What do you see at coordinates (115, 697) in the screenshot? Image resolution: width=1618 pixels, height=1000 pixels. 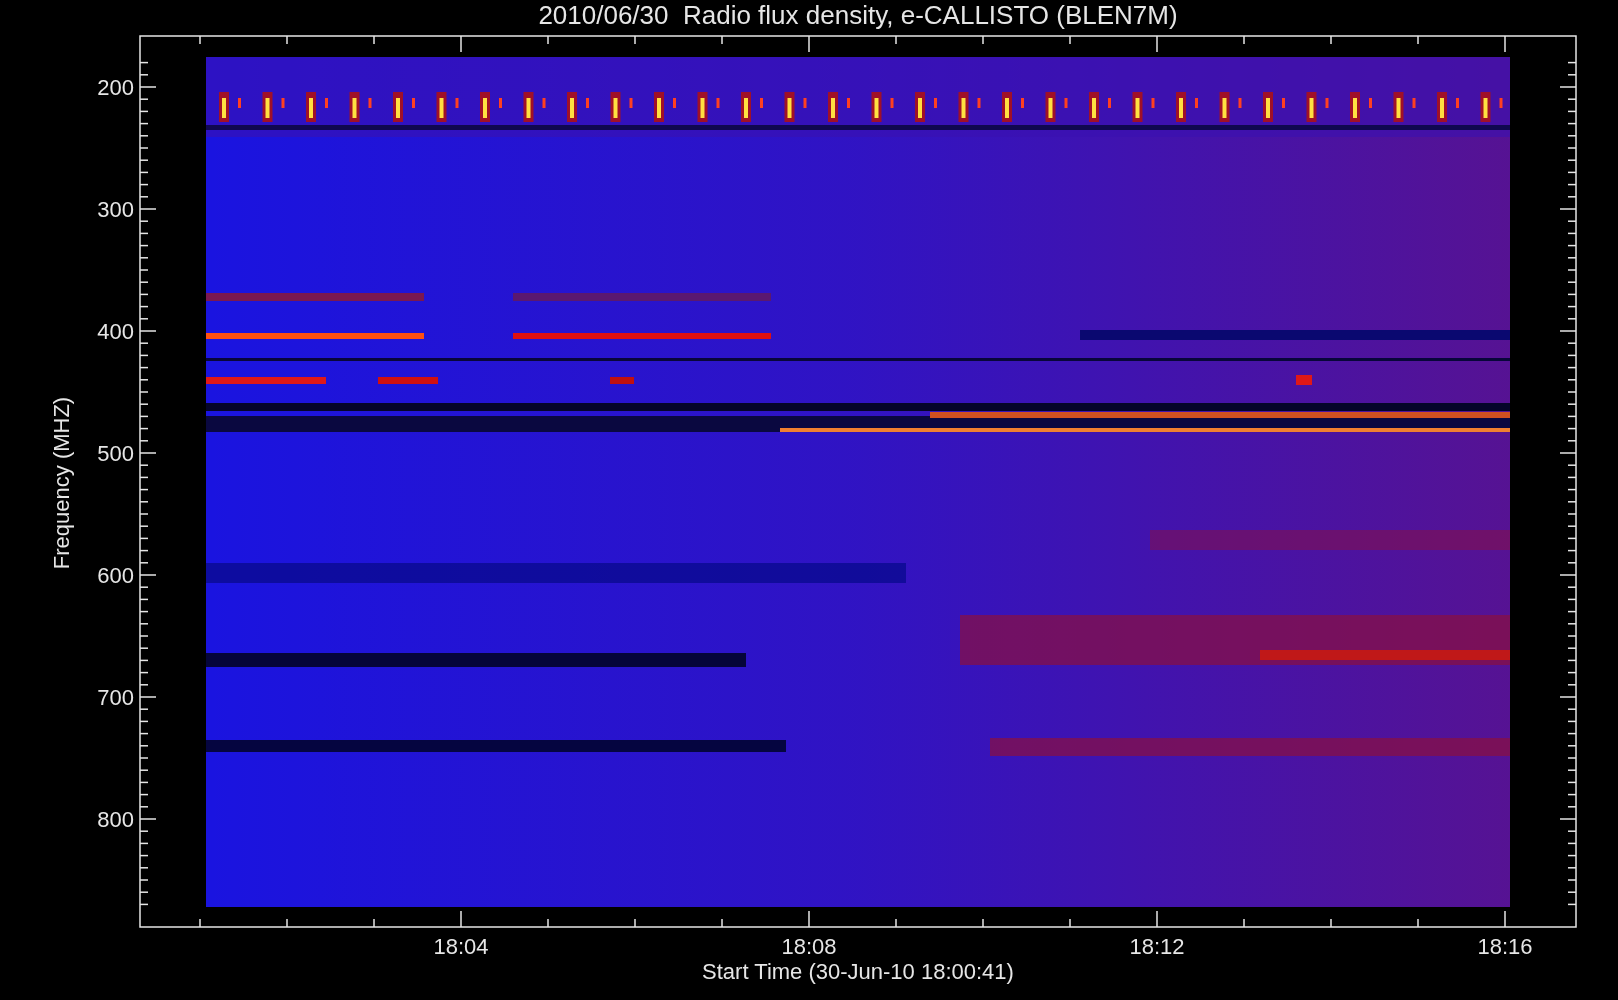 I see `axis-tick-label: 700` at bounding box center [115, 697].